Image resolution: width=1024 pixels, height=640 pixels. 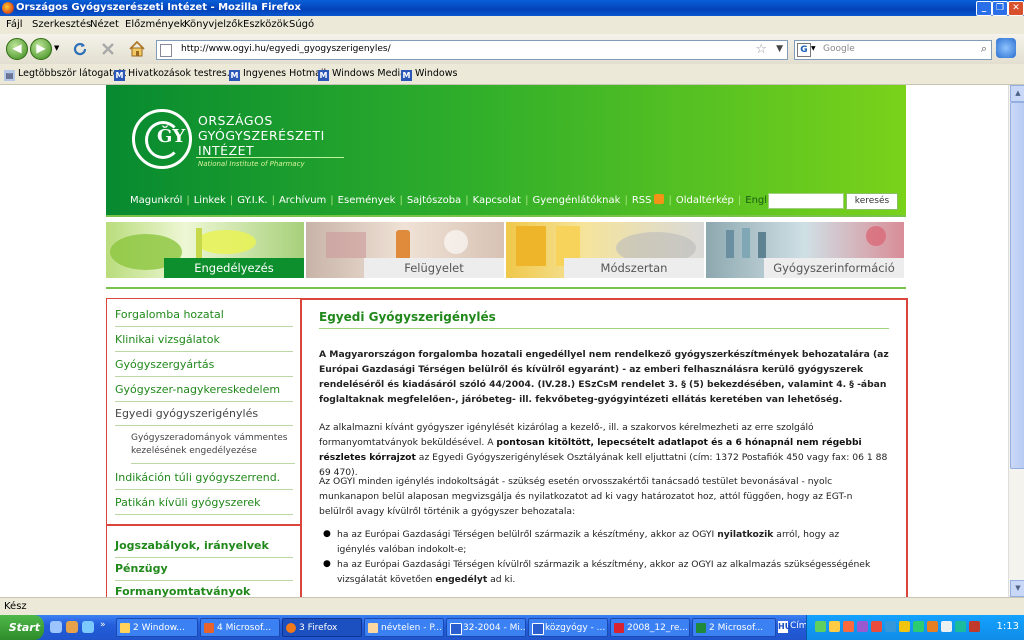 What do you see at coordinates (266, 24) in the screenshot?
I see `menu-tools: Eszközök` at bounding box center [266, 24].